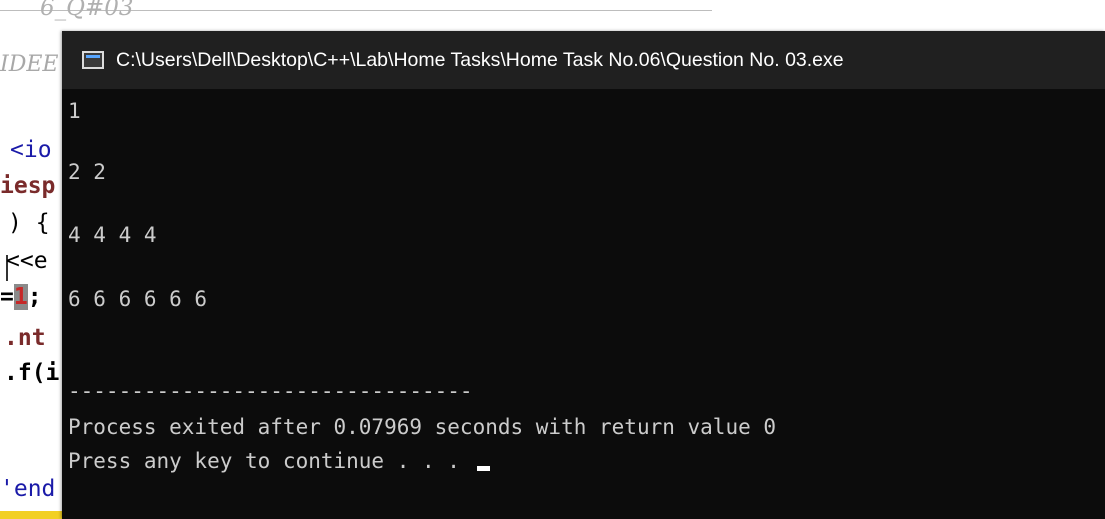  What do you see at coordinates (27, 261) in the screenshot?
I see `editor-cout-line: <<e` at bounding box center [27, 261].